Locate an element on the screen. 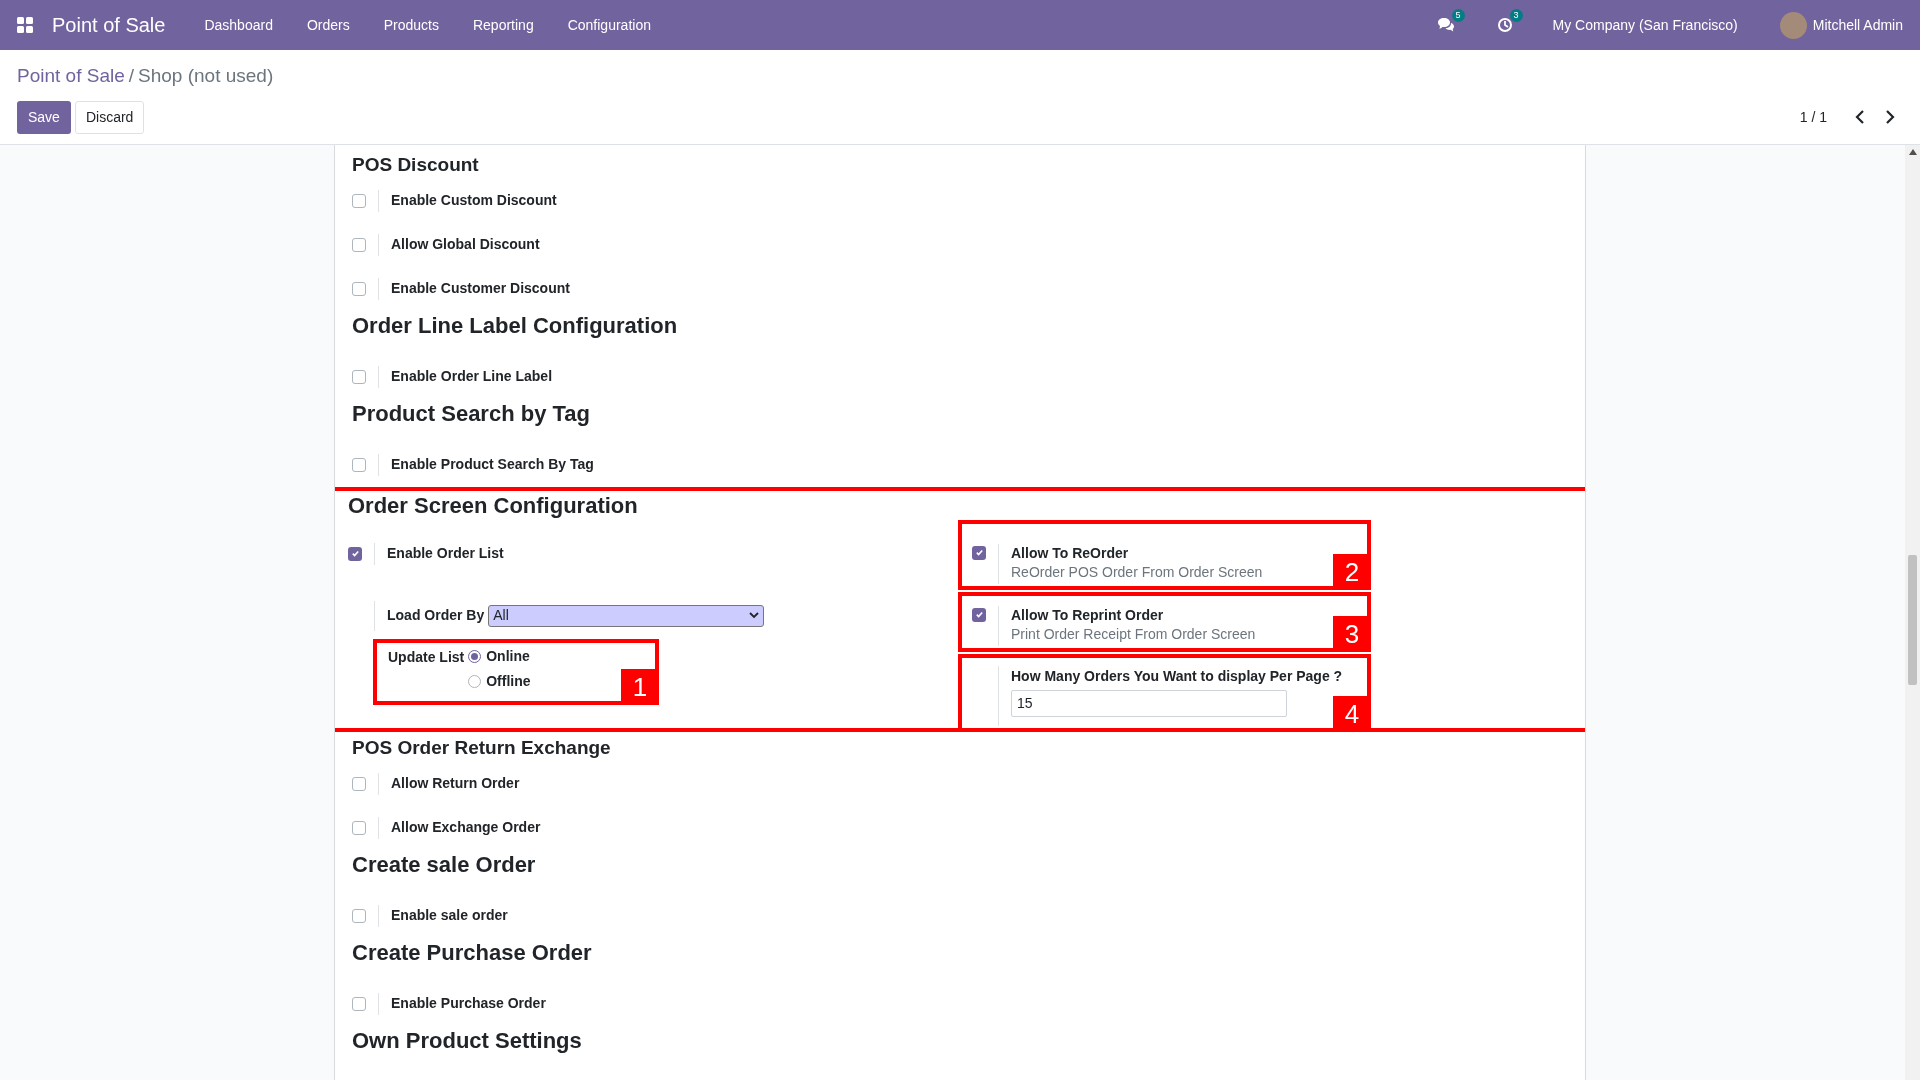  field-label: Load Order By is located at coordinates (436, 615).